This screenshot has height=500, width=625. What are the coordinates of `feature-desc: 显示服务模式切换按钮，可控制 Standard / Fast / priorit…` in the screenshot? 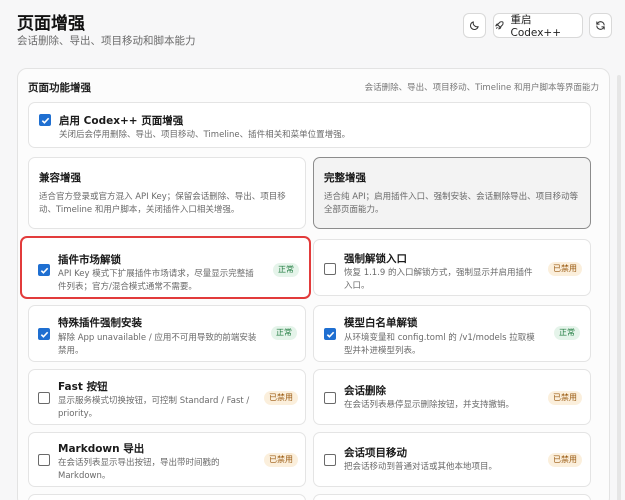 It's located at (154, 407).